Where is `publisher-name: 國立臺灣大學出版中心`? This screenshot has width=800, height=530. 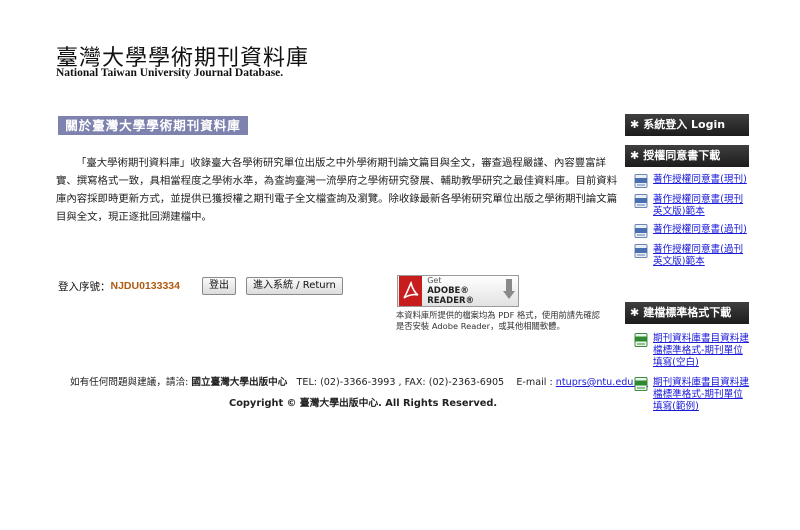
publisher-name: 國立臺灣大學出版中心 is located at coordinates (239, 382).